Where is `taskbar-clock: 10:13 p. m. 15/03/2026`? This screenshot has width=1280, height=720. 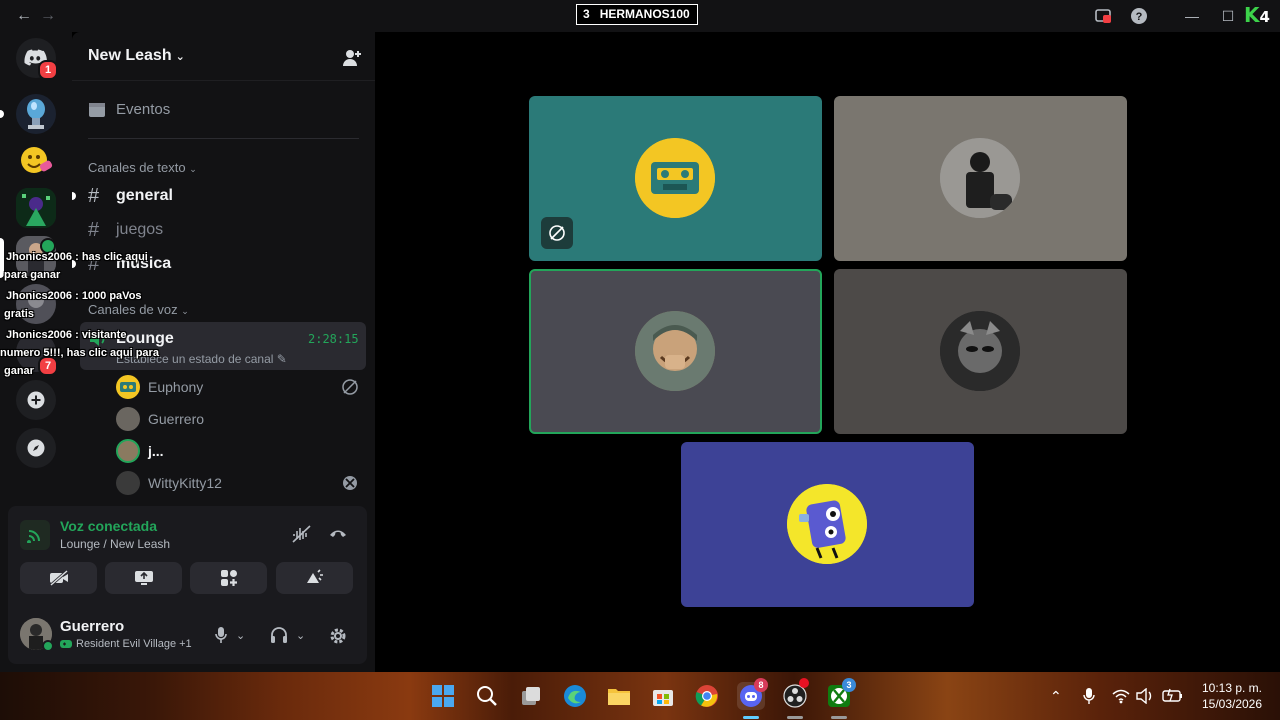 taskbar-clock: 10:13 p. m. 15/03/2026 is located at coordinates (1232, 696).